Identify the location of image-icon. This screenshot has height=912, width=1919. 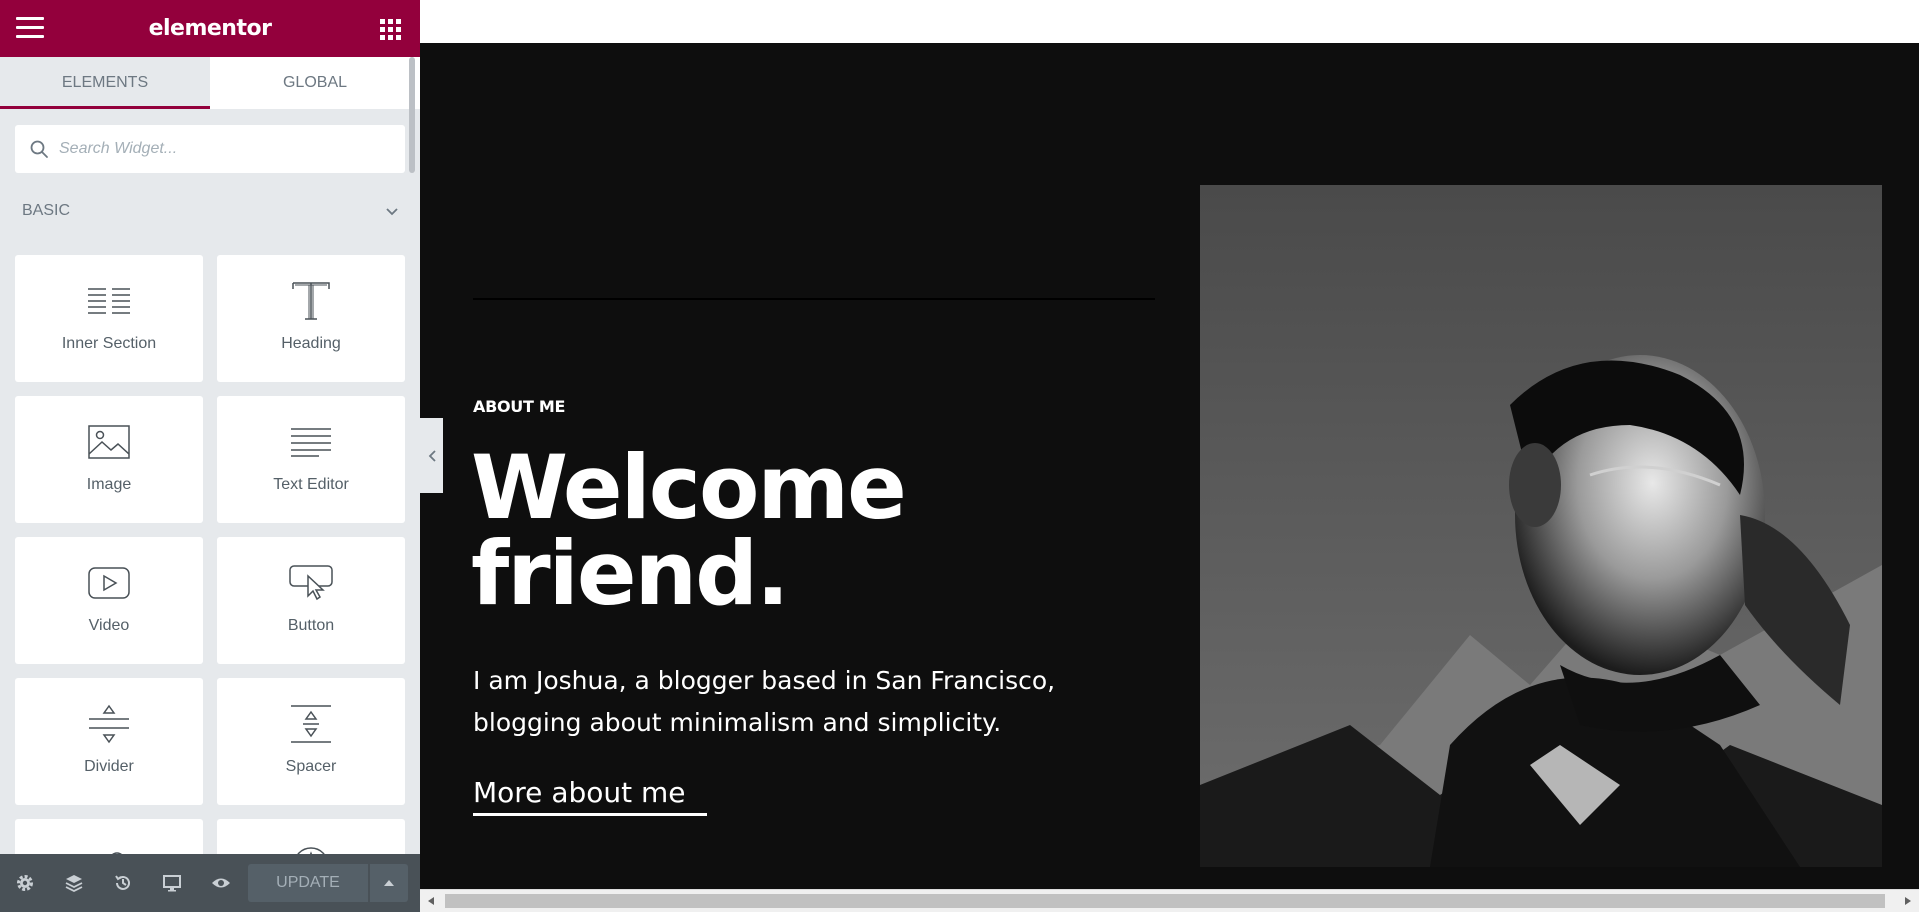
(109, 442).